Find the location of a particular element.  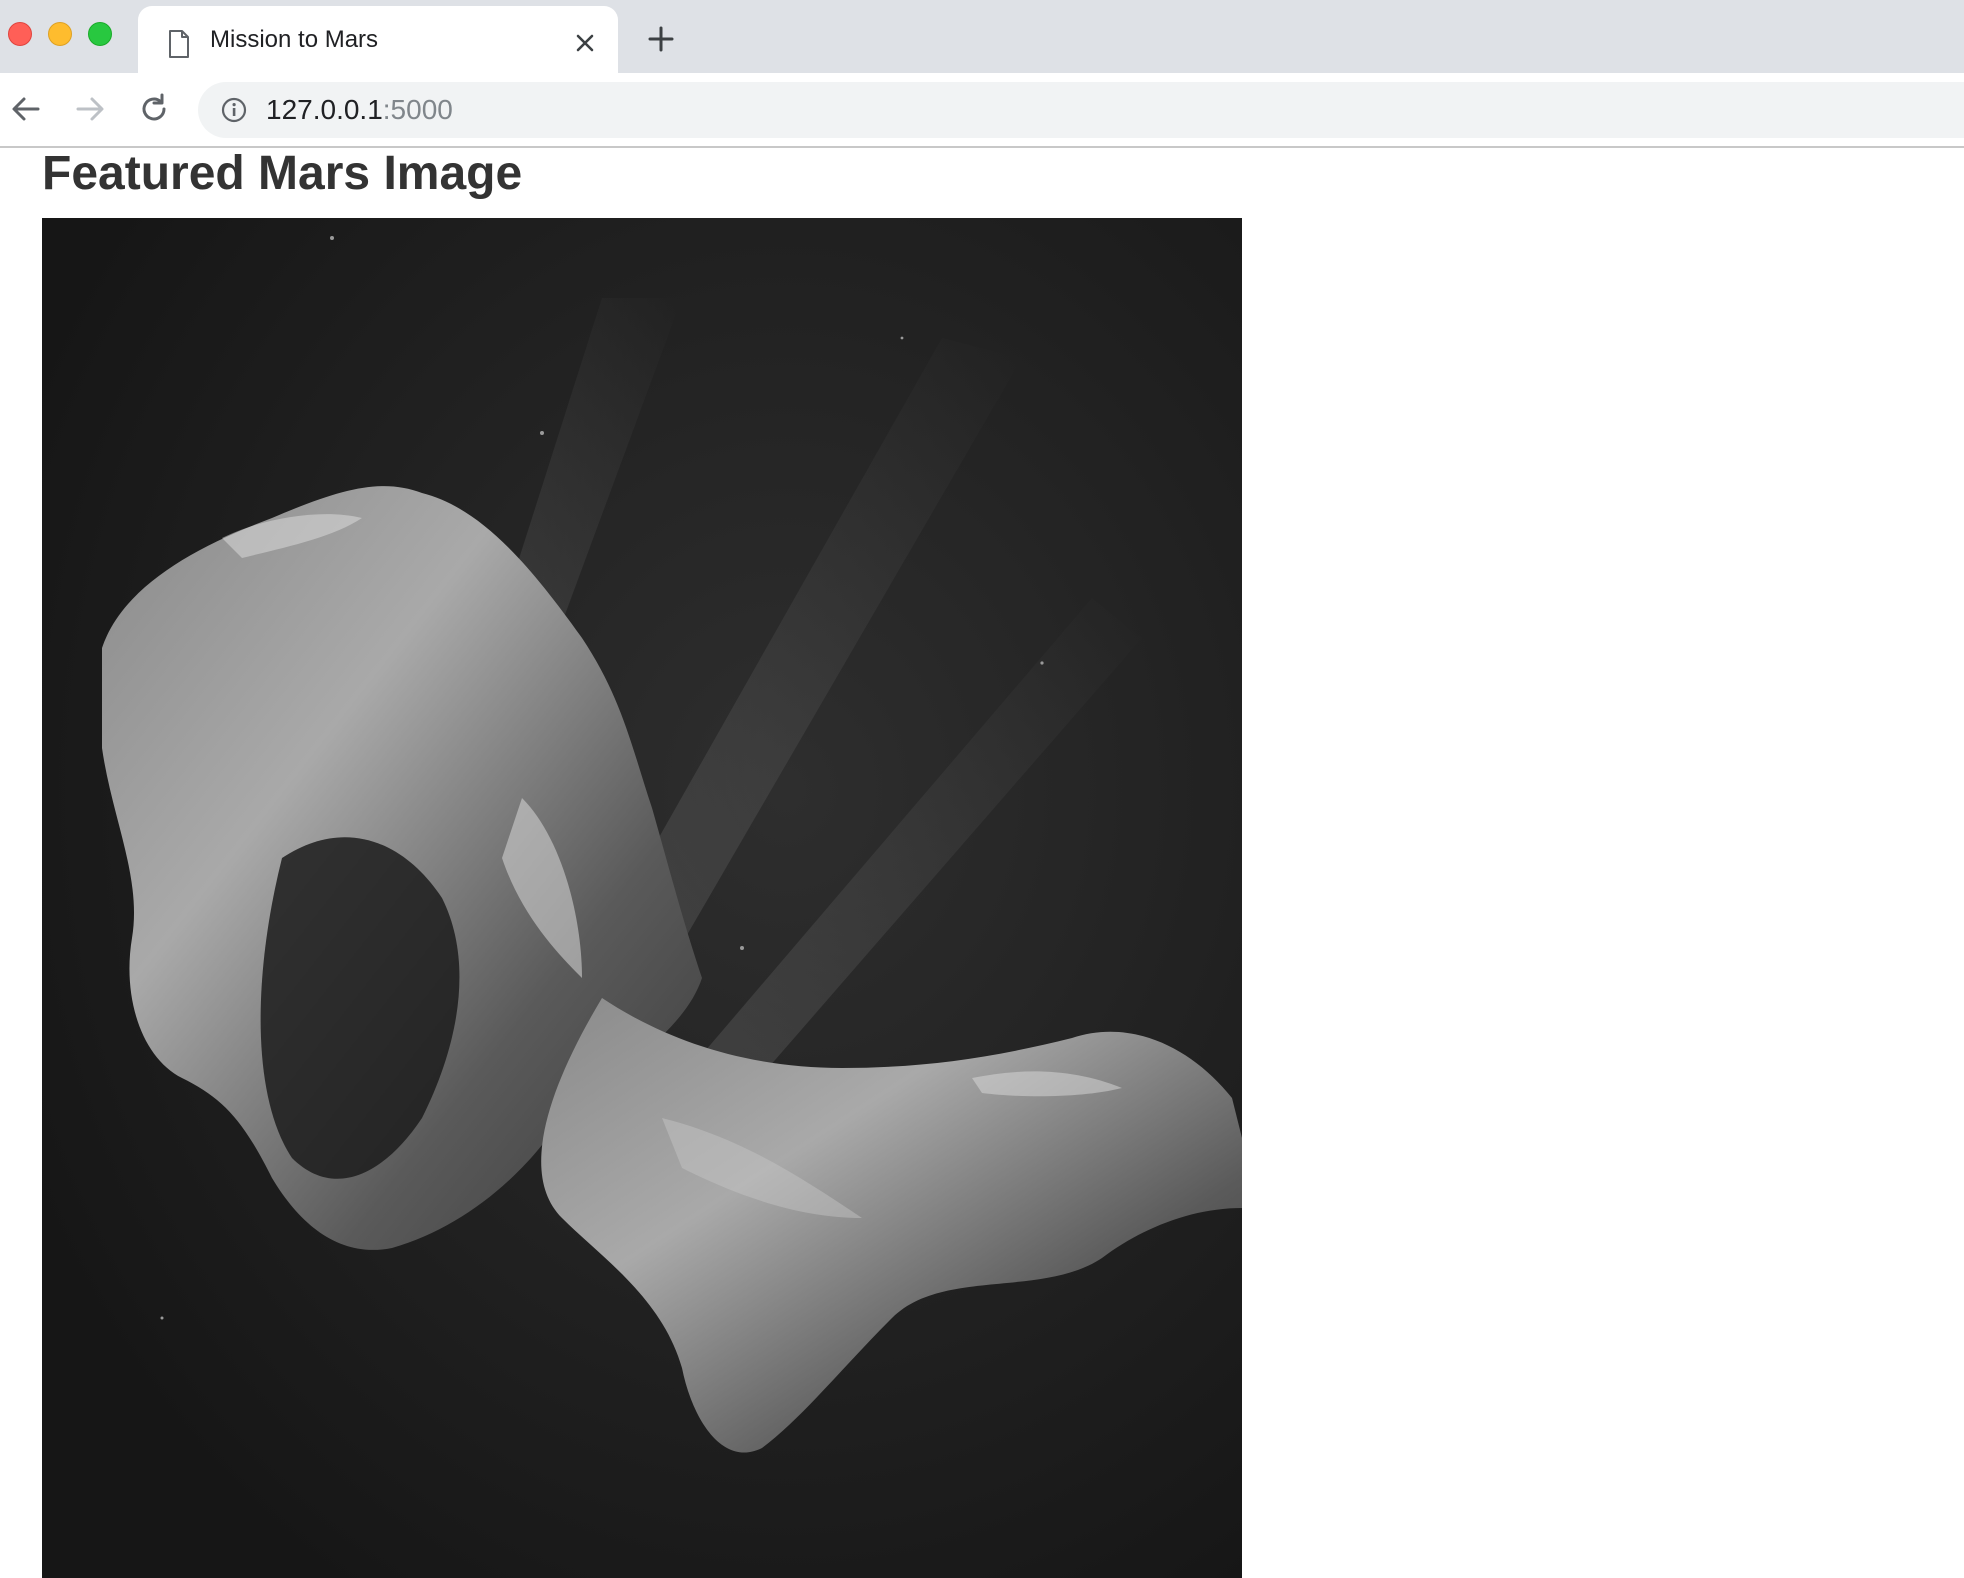

tab-strip: Mission to Mars is located at coordinates (982, 36).